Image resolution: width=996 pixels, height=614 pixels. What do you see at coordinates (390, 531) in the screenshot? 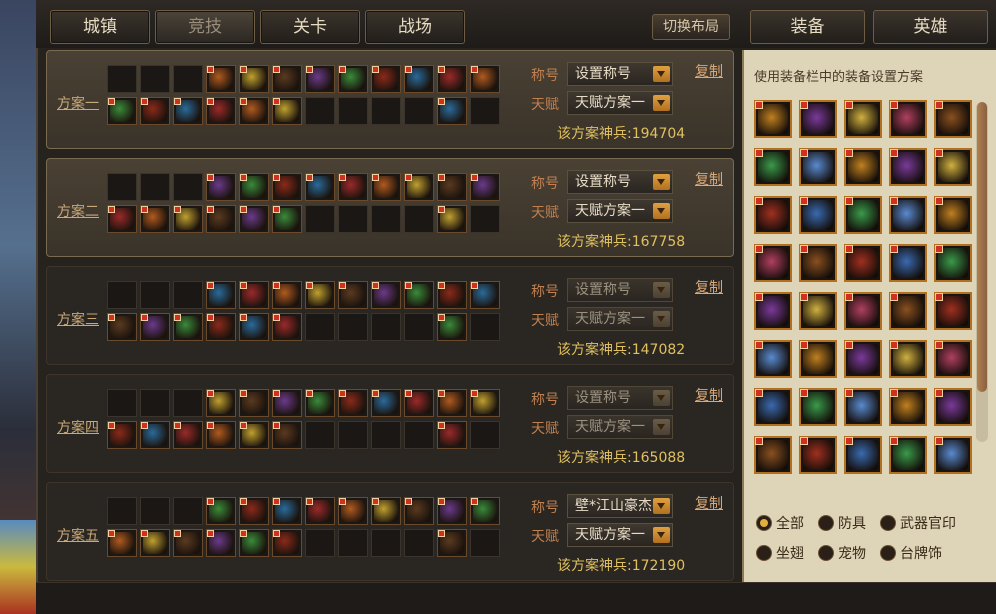
I see `plan-row: 方案五 称号 壁*江山豪杰 天赋 天赋方案一 复制 该方案神兵:172190` at bounding box center [390, 531].